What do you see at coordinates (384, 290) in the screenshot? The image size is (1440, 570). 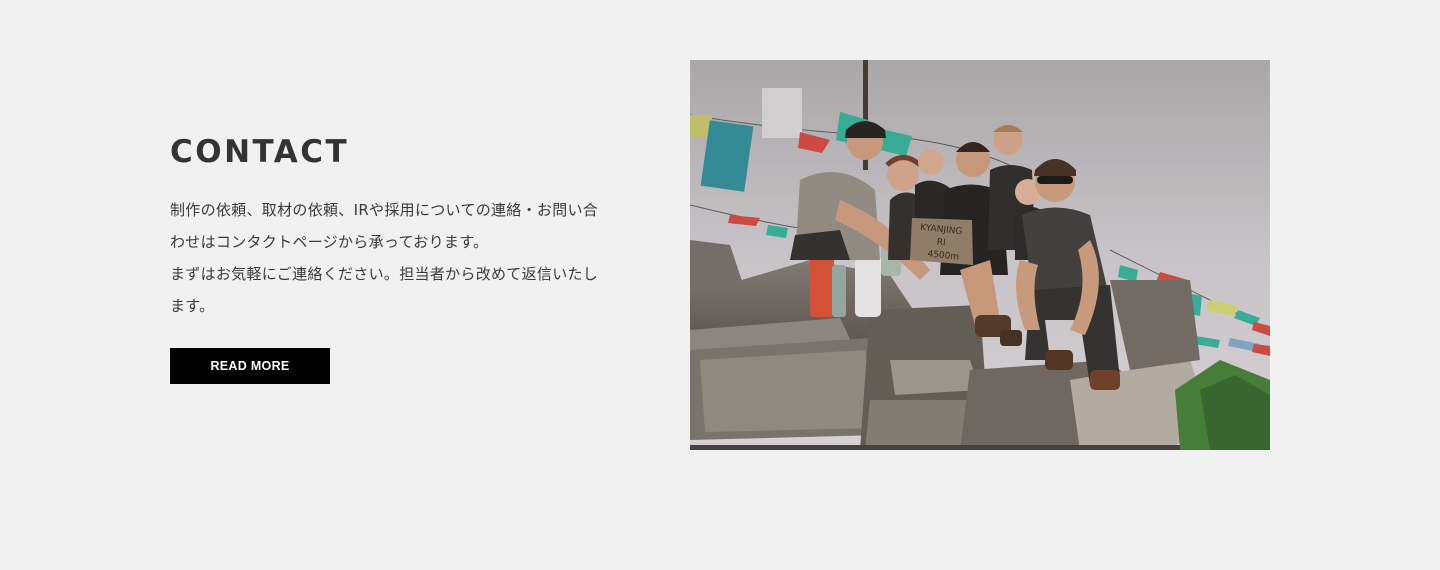 I see `contact-paragraph-2: まずはお気軽にご連絡ください。担当者から改めて返信いたします。` at bounding box center [384, 290].